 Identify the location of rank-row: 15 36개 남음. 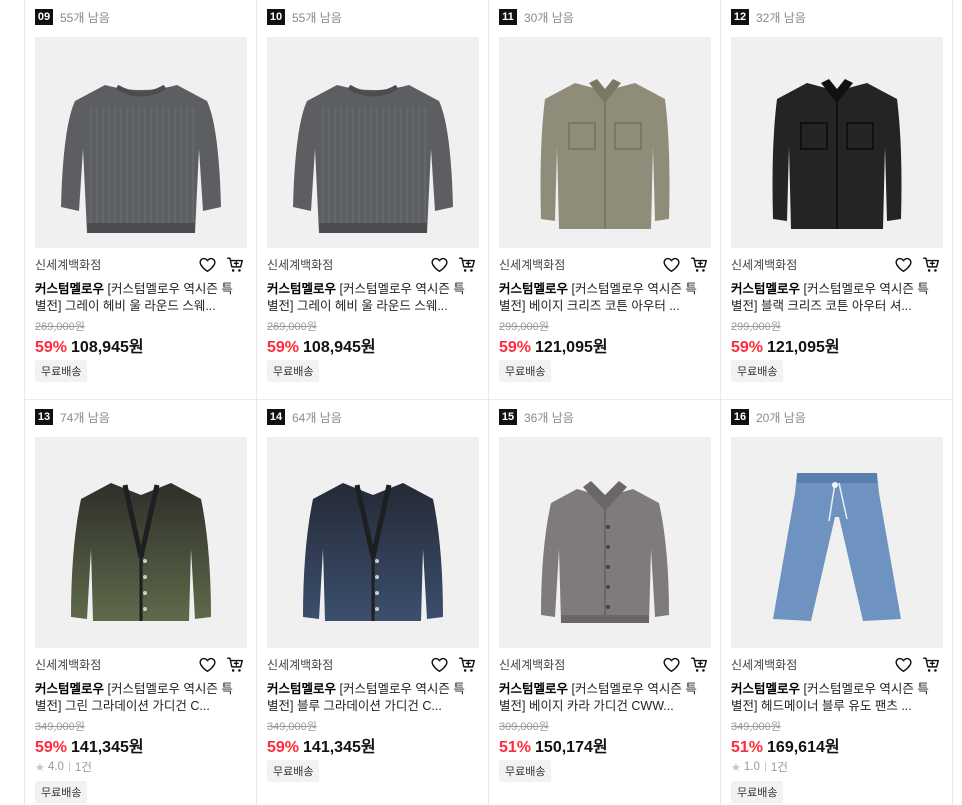
(536, 417).